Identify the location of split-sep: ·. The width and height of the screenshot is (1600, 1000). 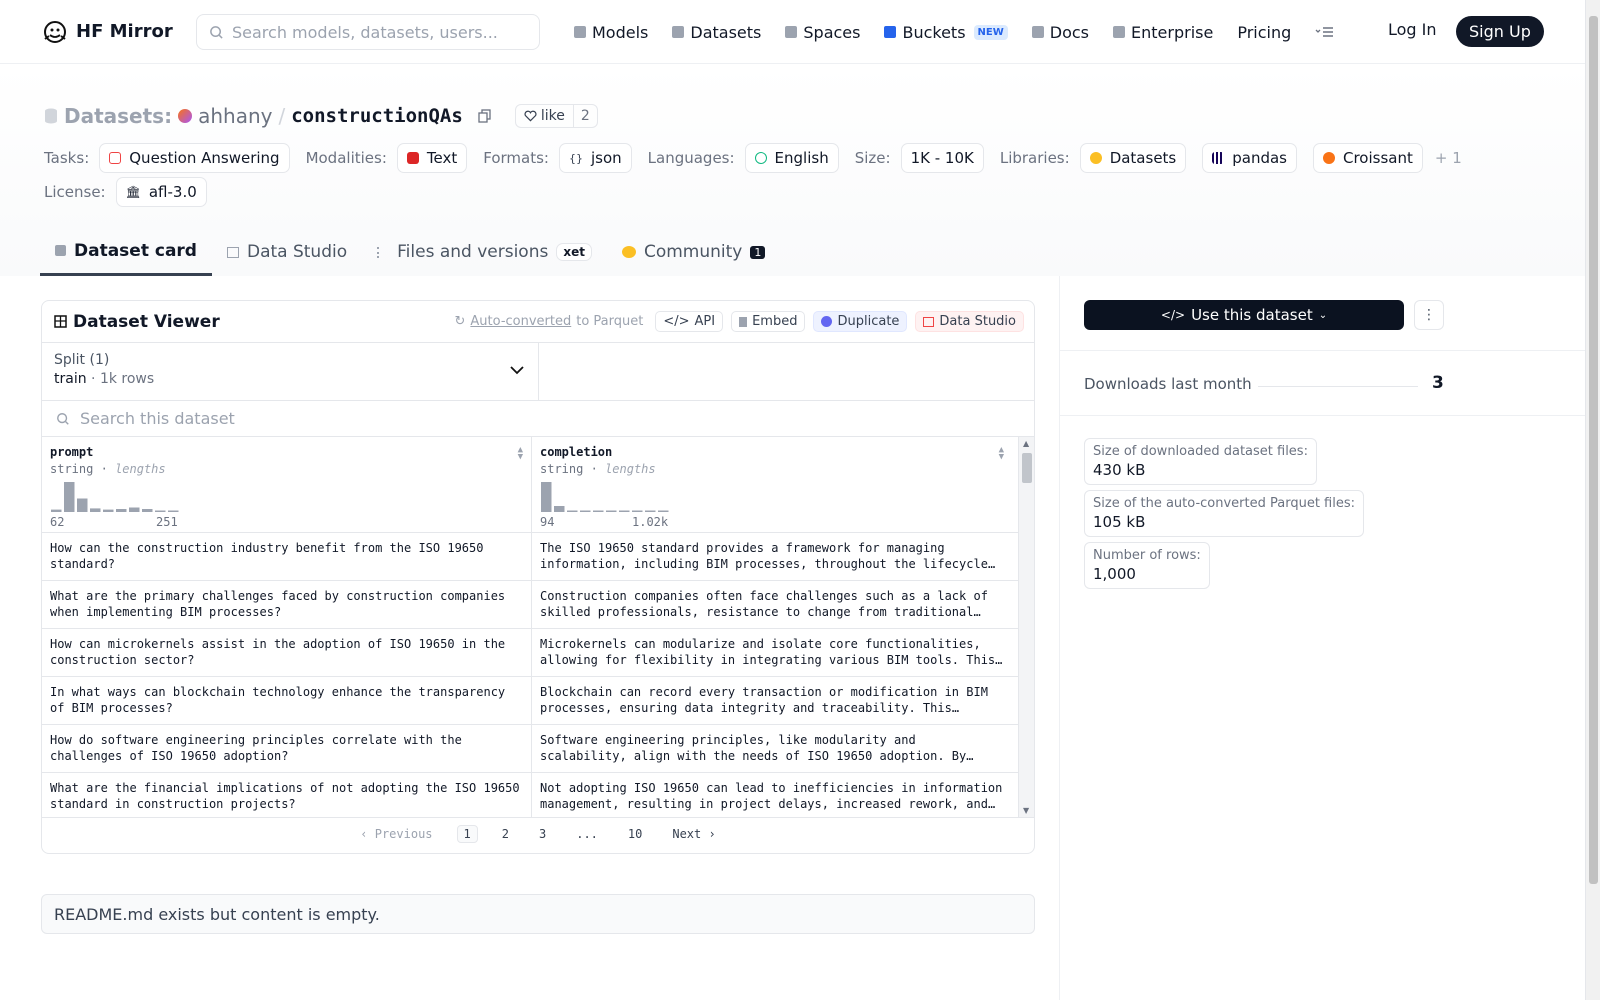
(93, 379).